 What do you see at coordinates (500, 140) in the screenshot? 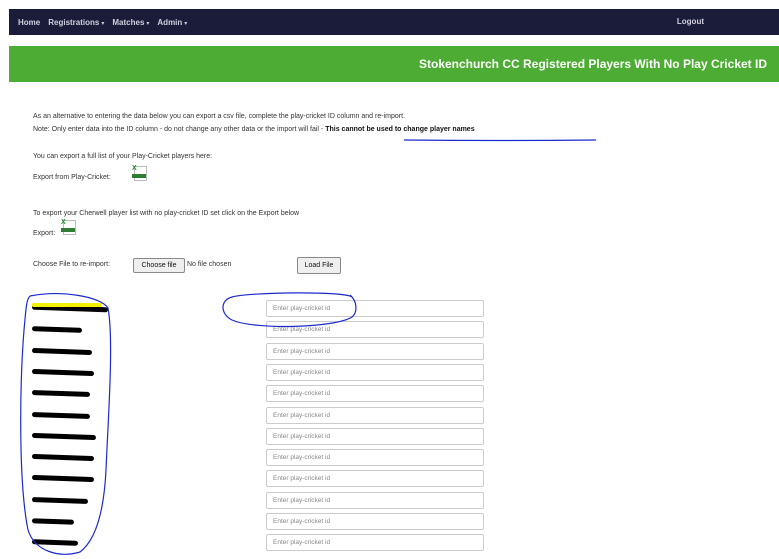
I see `underline-annotation` at bounding box center [500, 140].